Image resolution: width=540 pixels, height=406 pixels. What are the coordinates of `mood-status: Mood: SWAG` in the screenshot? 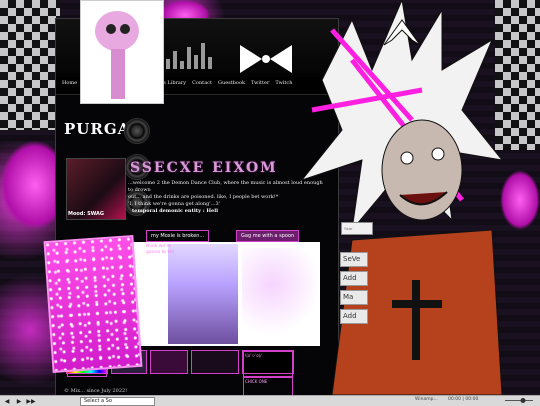 It's located at (86, 214).